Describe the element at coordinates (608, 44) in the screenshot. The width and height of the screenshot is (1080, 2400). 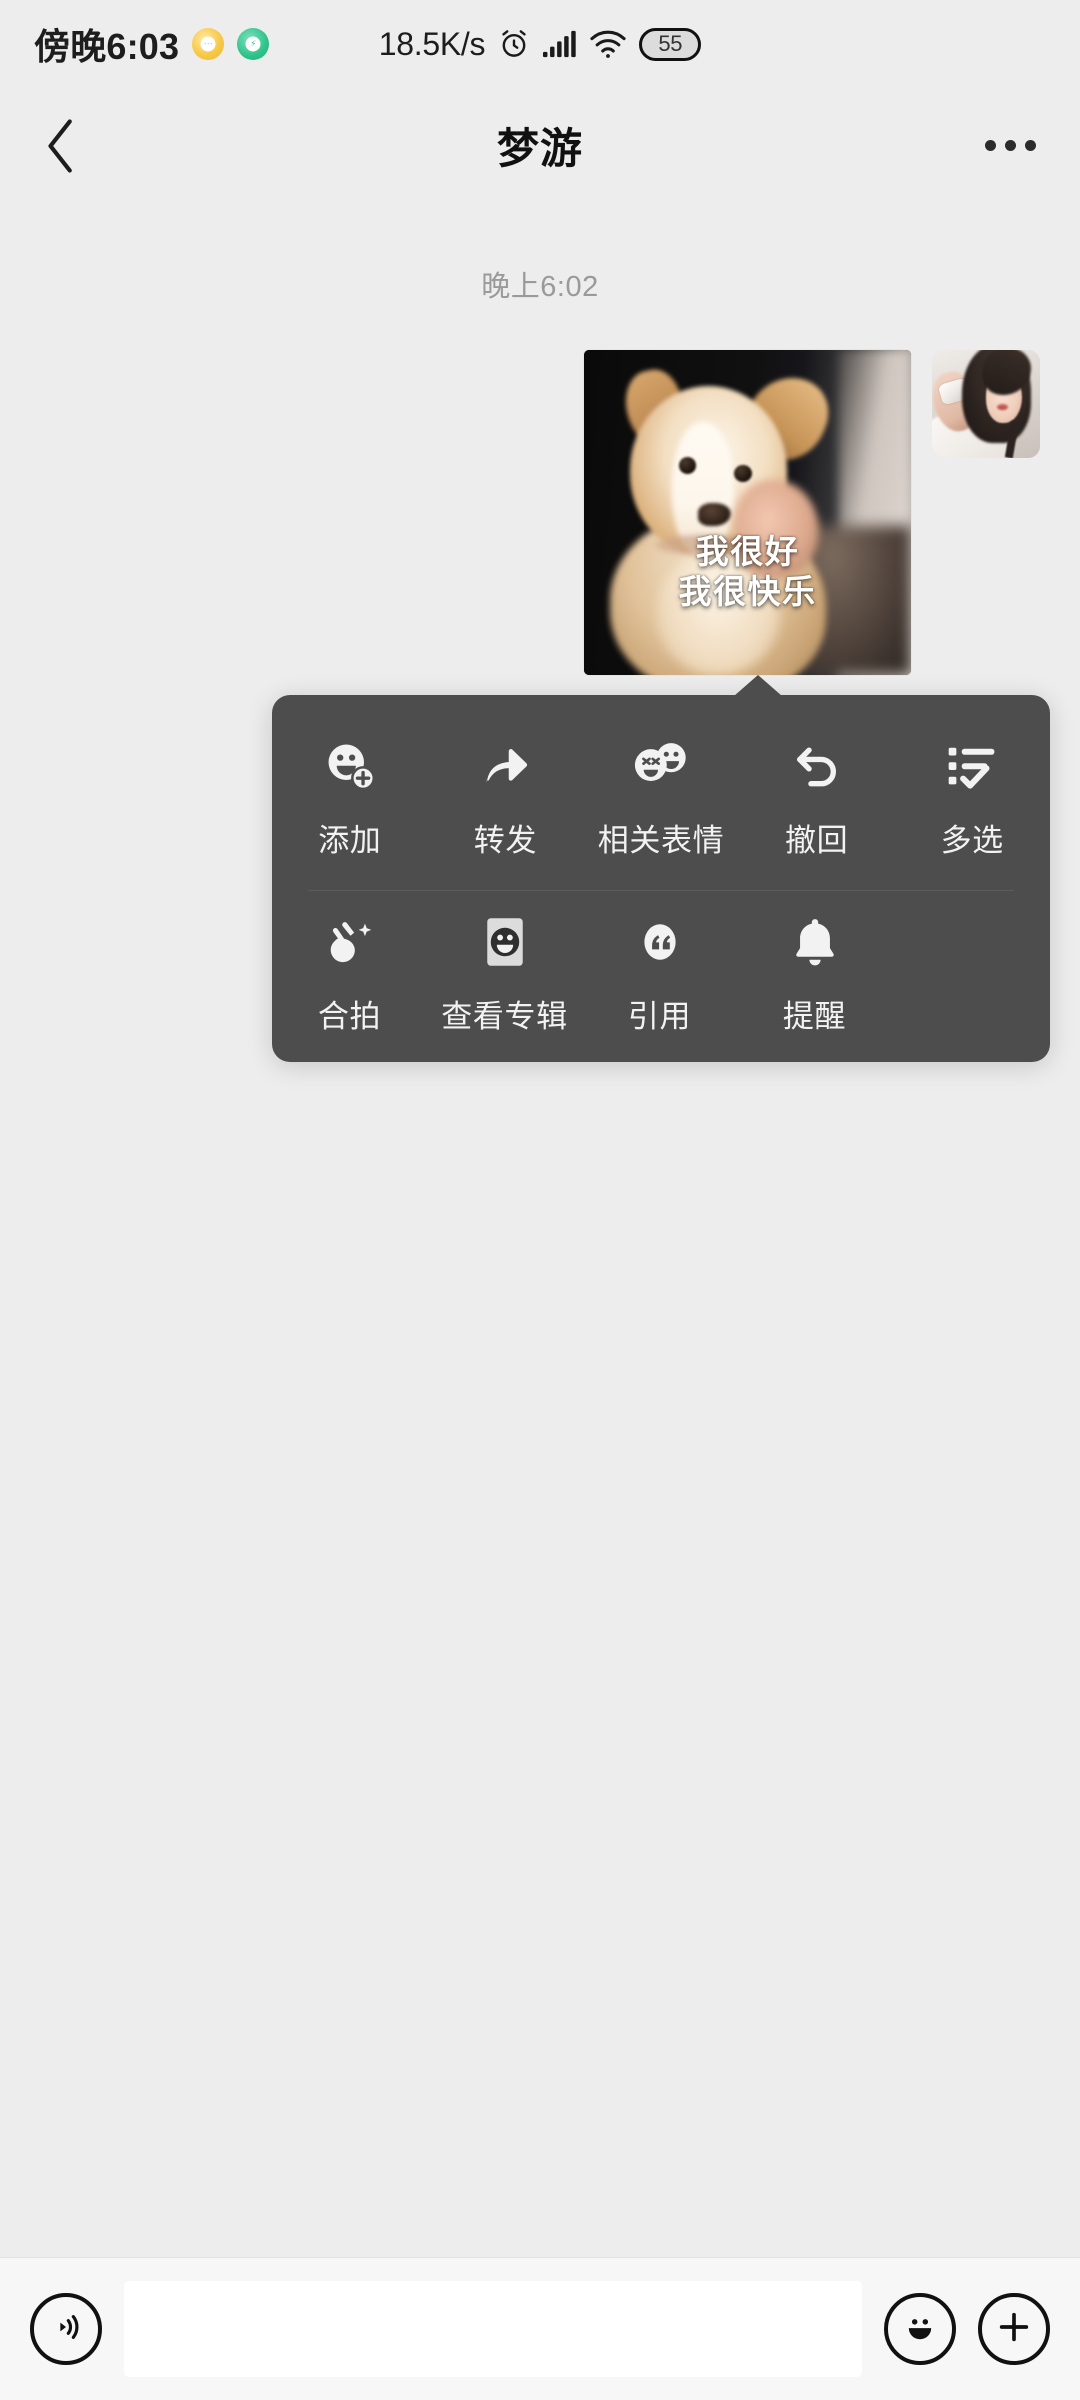
I see `wifi-icon` at that location.